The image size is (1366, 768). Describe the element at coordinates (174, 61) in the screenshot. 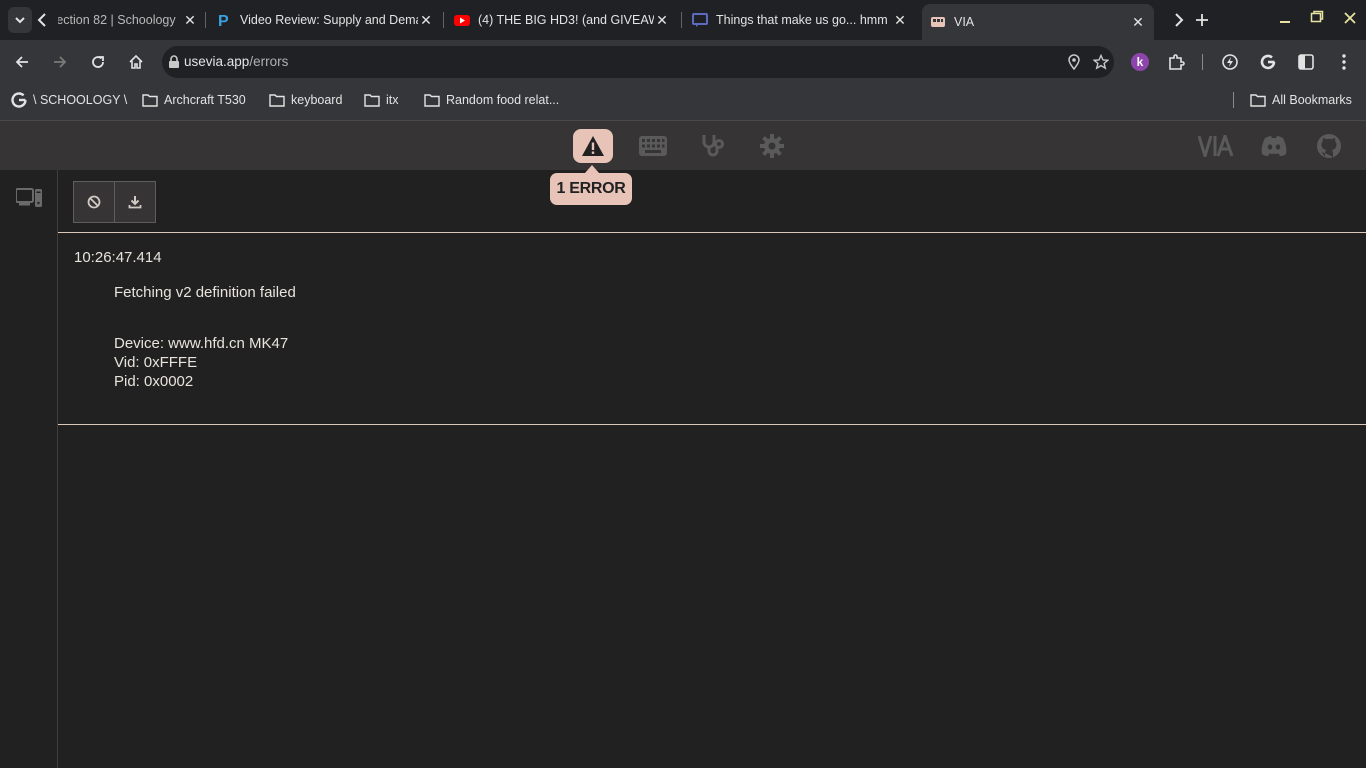

I see `lock-icon` at that location.